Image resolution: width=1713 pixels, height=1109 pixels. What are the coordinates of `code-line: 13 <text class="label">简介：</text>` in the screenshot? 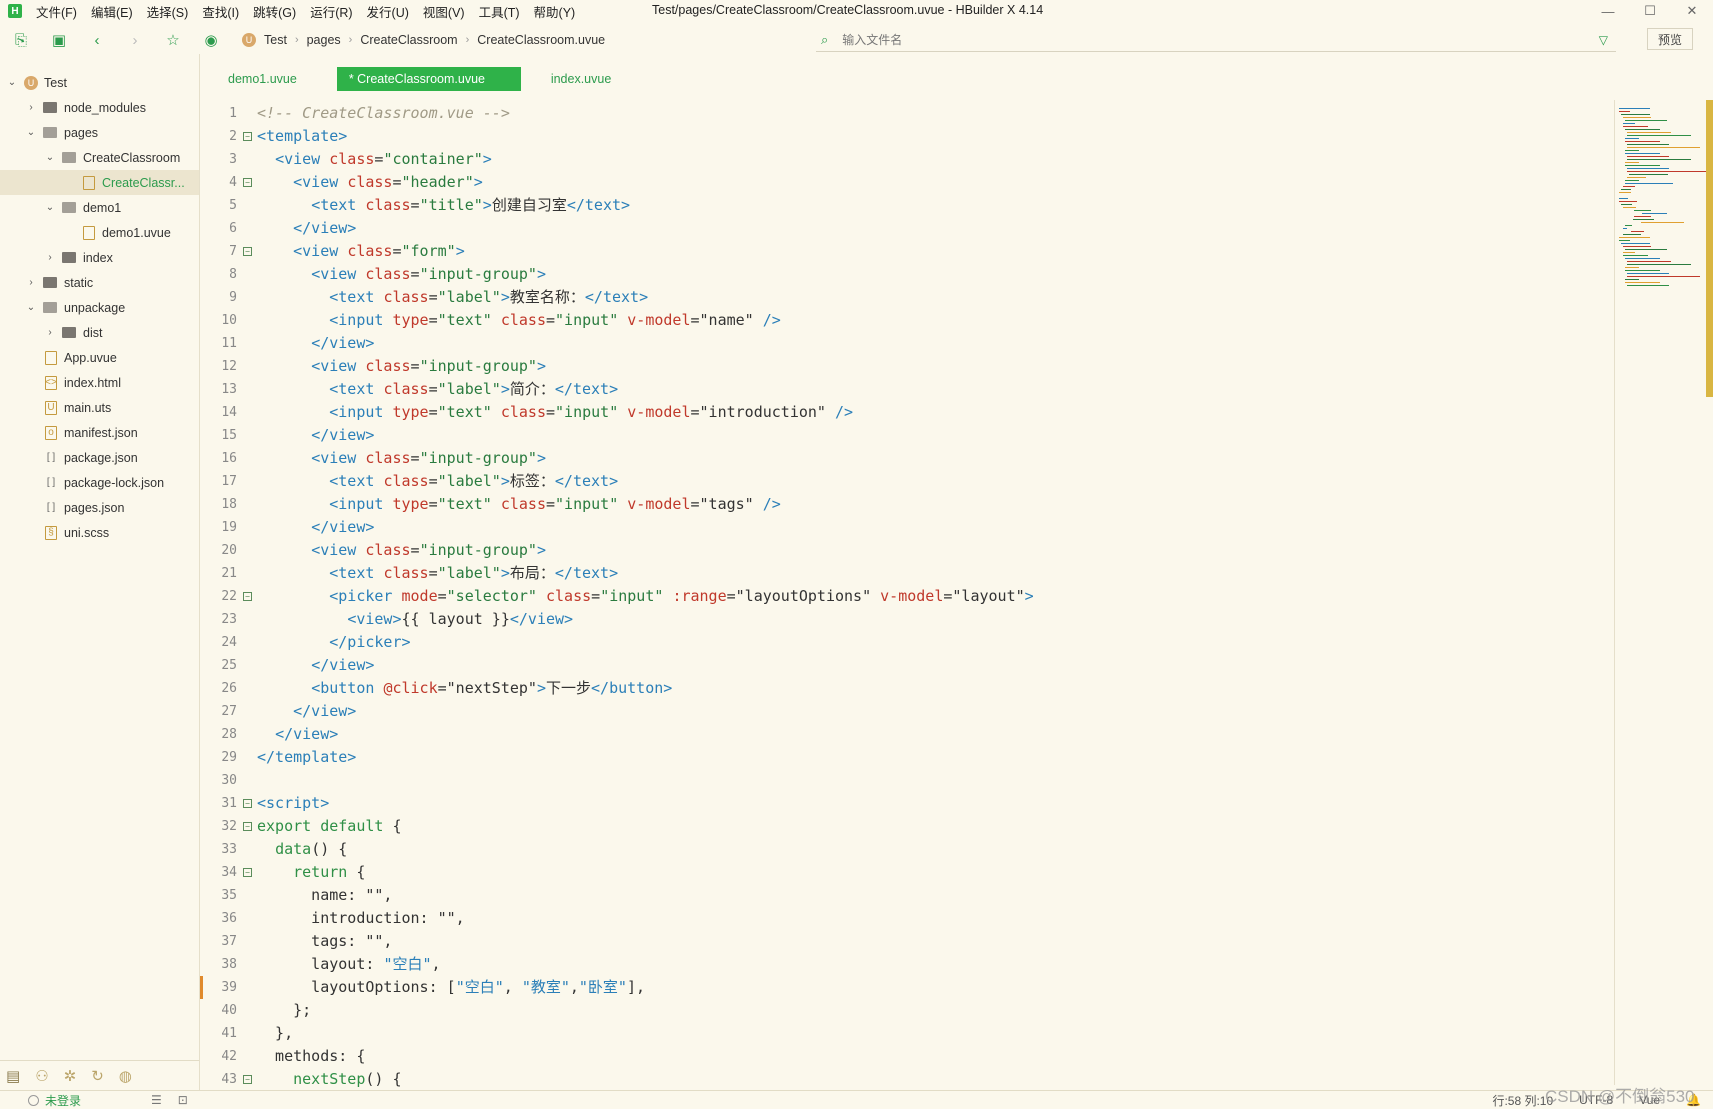 It's located at (905, 389).